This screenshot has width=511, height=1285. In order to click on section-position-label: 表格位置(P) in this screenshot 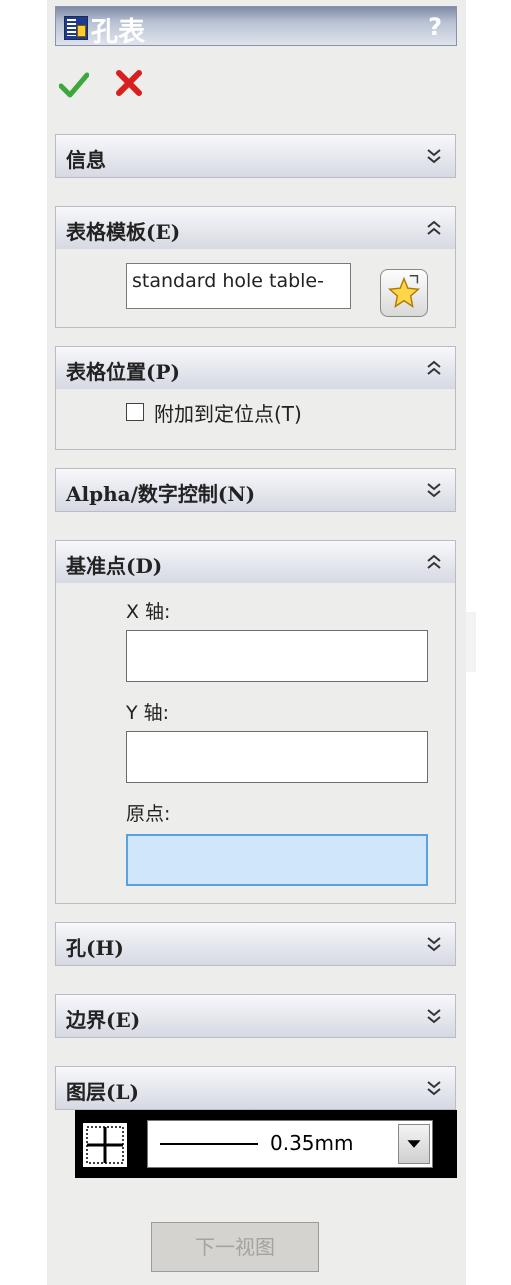, I will do `click(123, 372)`.